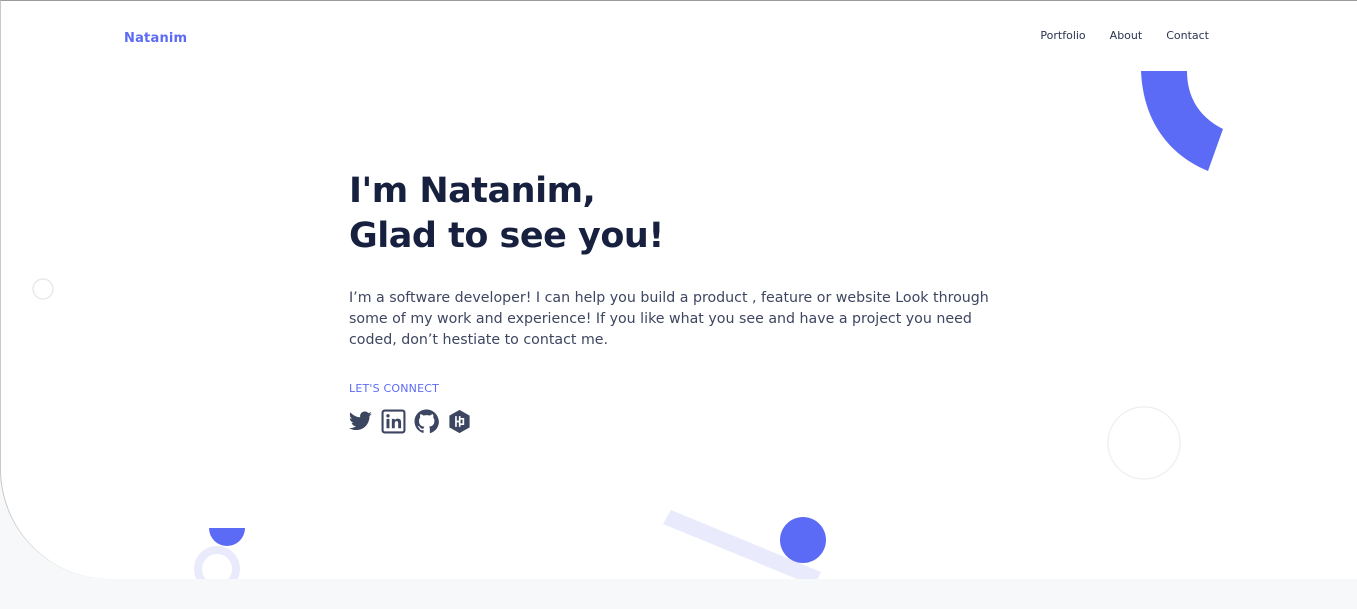  I want to click on top-nav: Portfolio About Contact, so click(1124, 35).